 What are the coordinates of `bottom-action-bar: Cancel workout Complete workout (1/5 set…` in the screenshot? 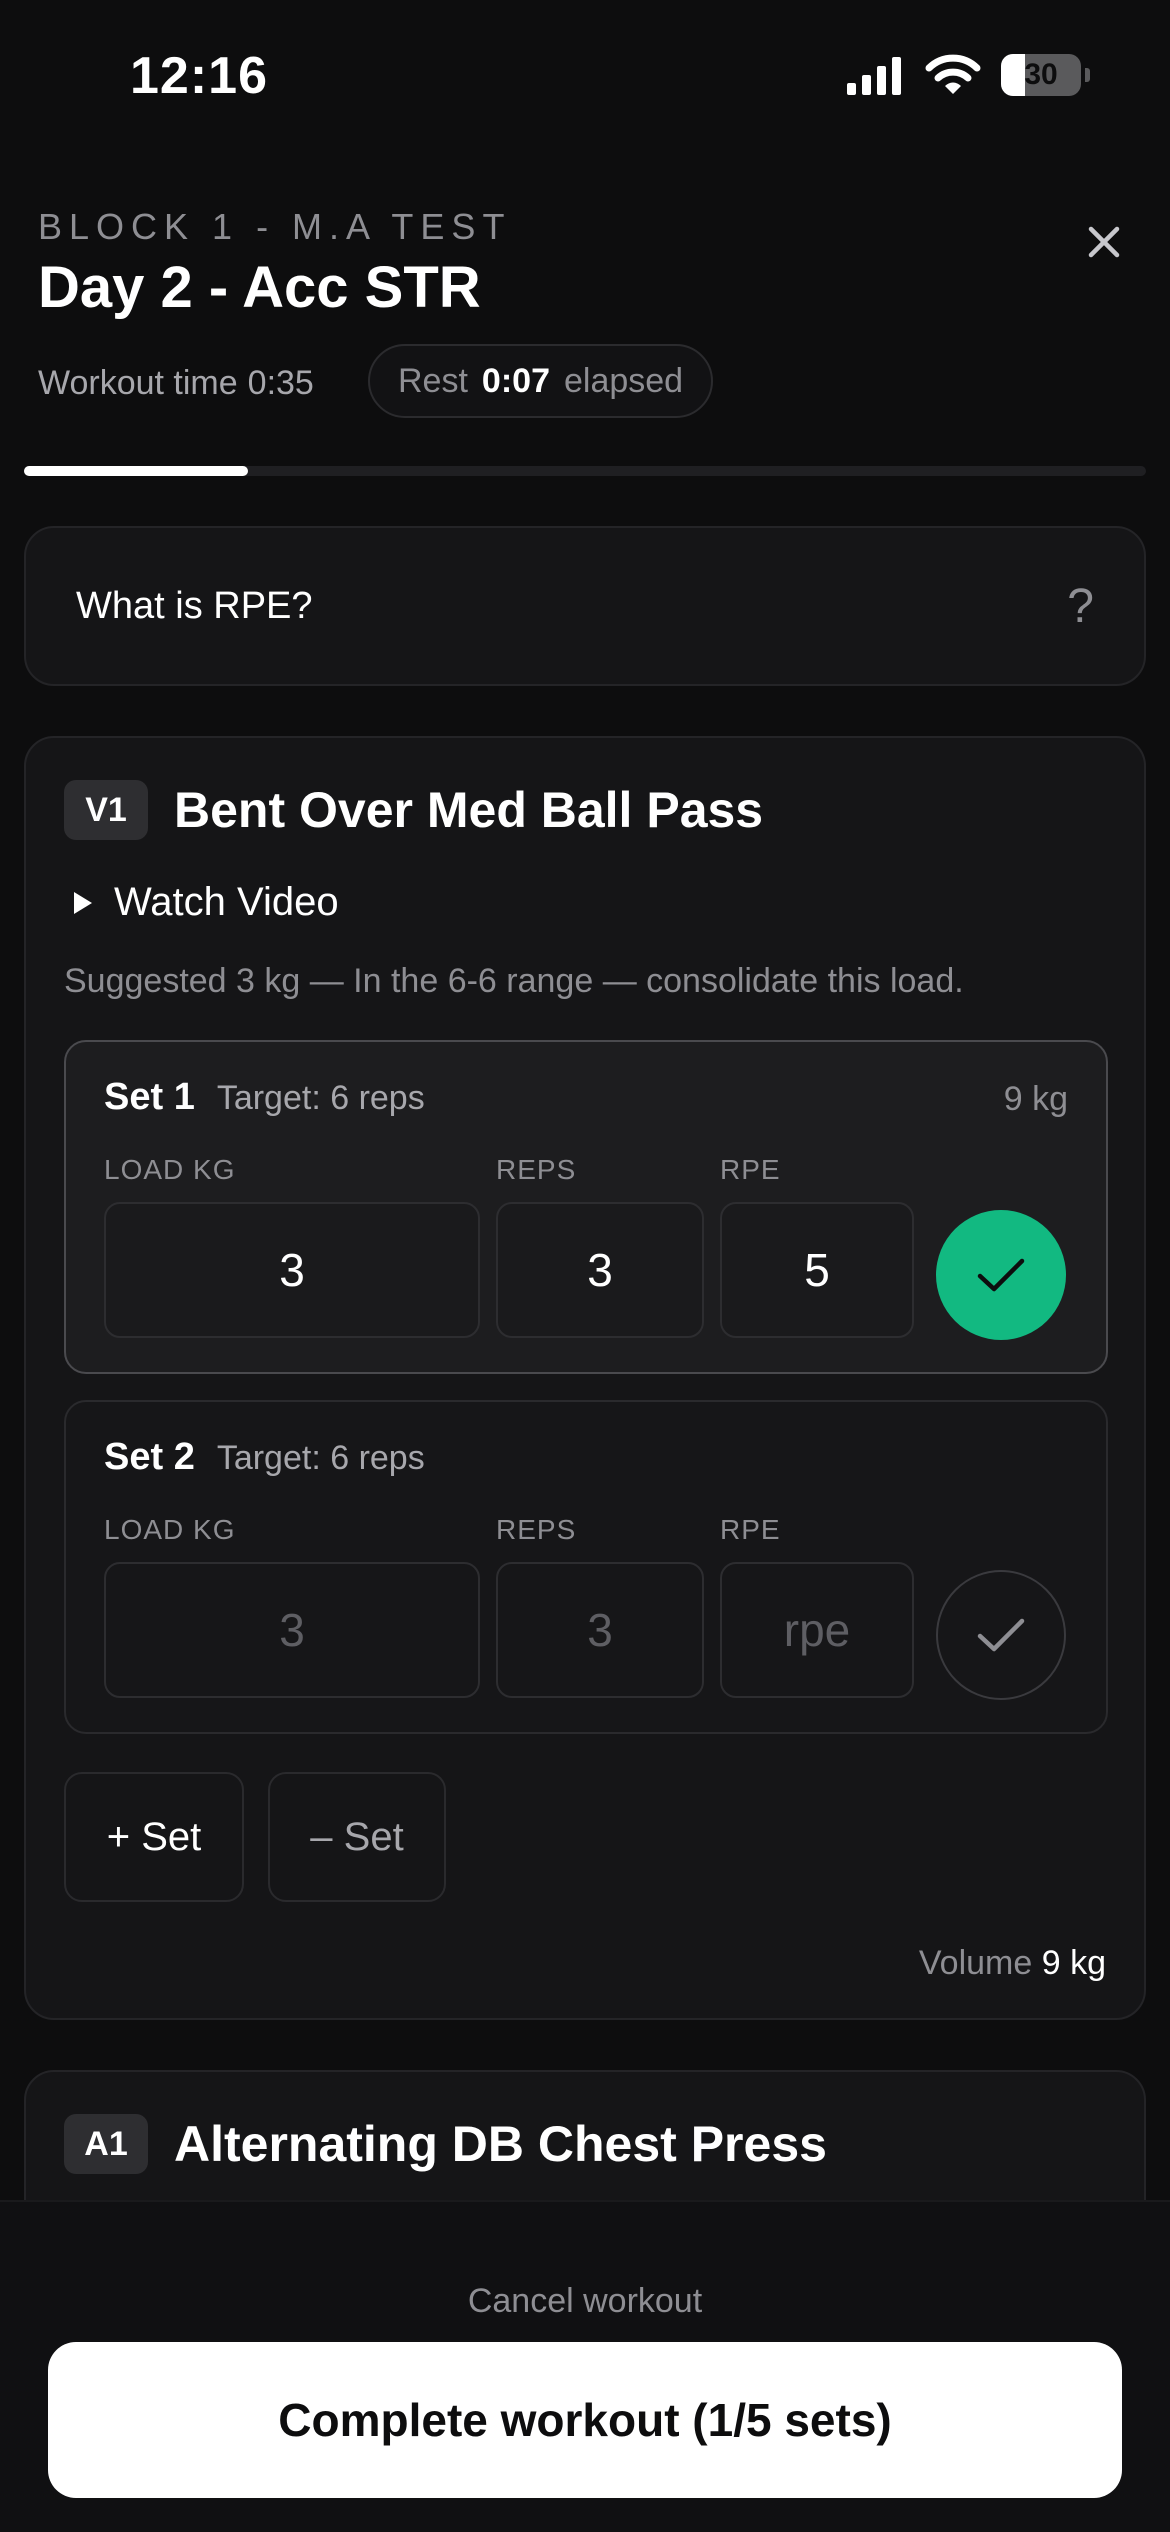 It's located at (585, 2366).